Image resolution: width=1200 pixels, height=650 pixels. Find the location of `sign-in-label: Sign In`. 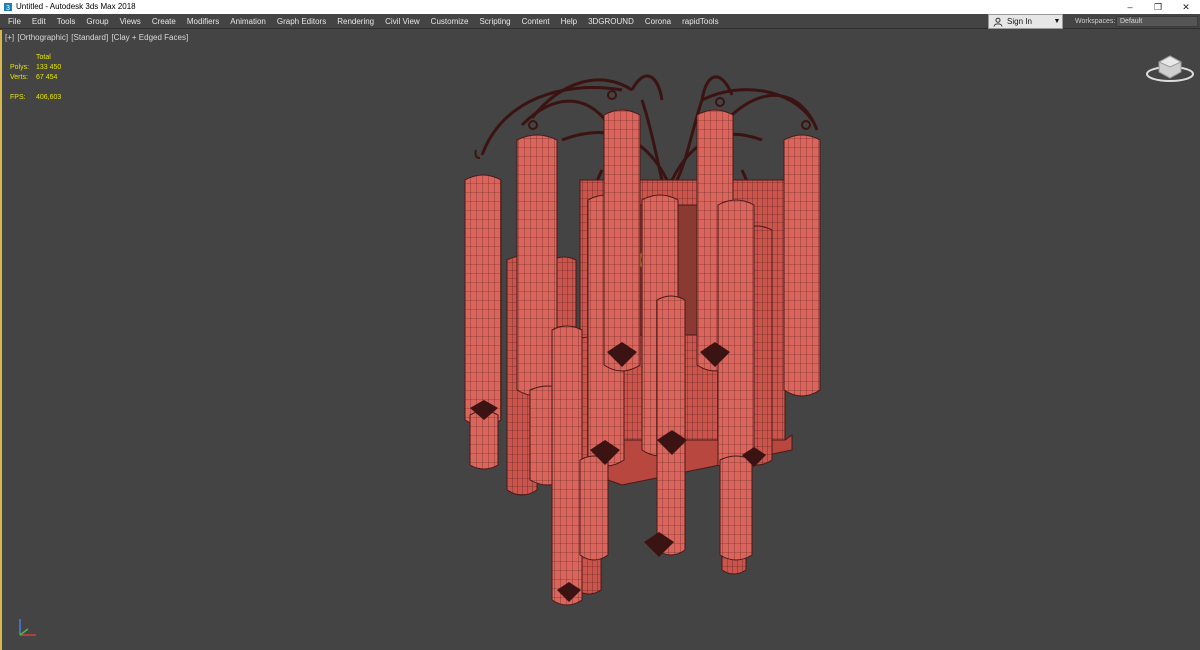

sign-in-label: Sign In is located at coordinates (1019, 21).